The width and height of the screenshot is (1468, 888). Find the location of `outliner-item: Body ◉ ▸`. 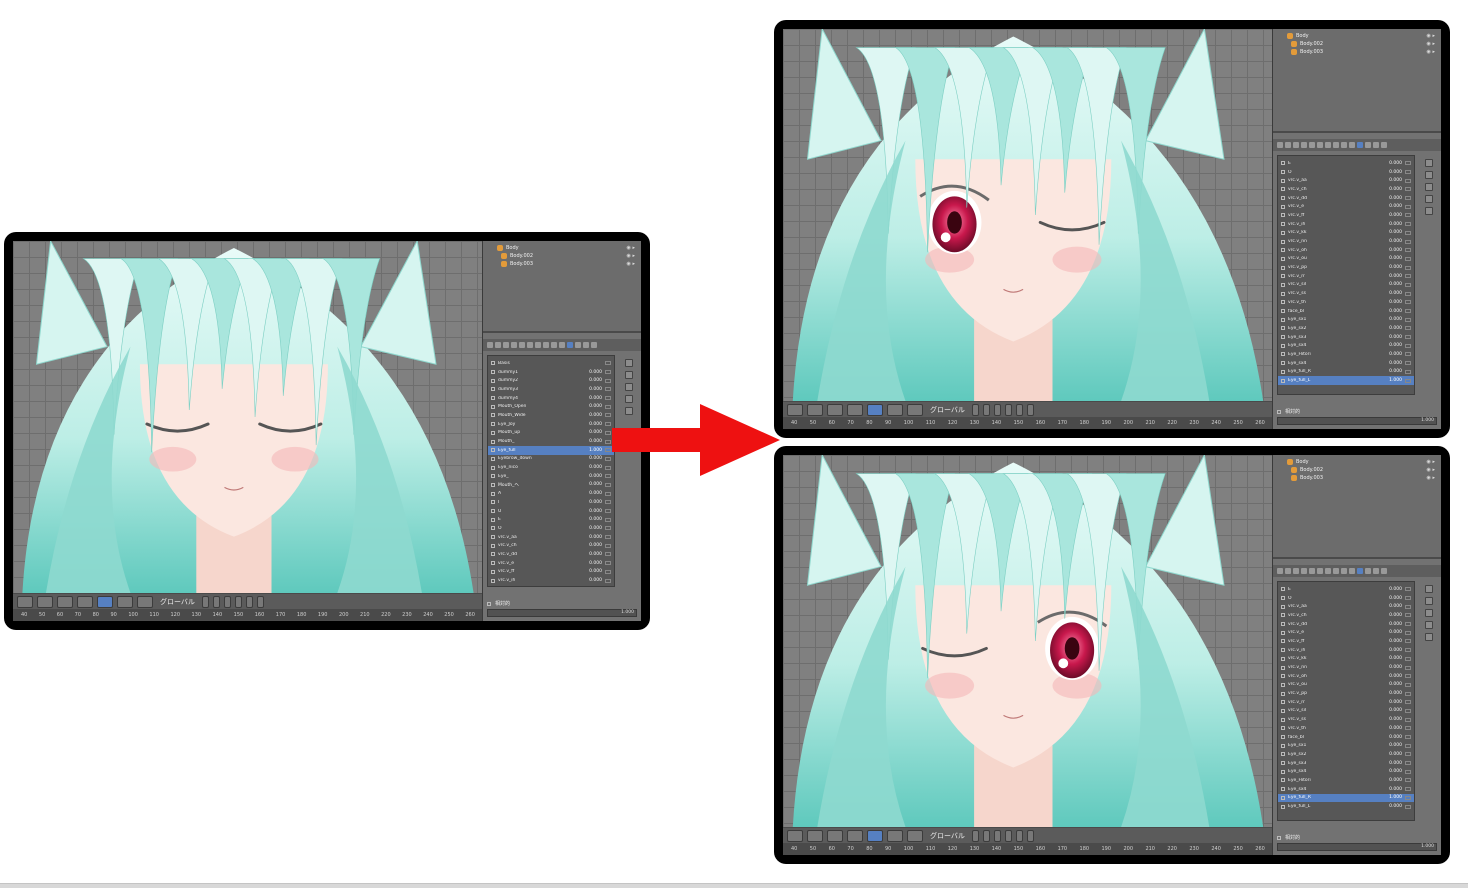

outliner-item: Body ◉ ▸ is located at coordinates (1357, 36).